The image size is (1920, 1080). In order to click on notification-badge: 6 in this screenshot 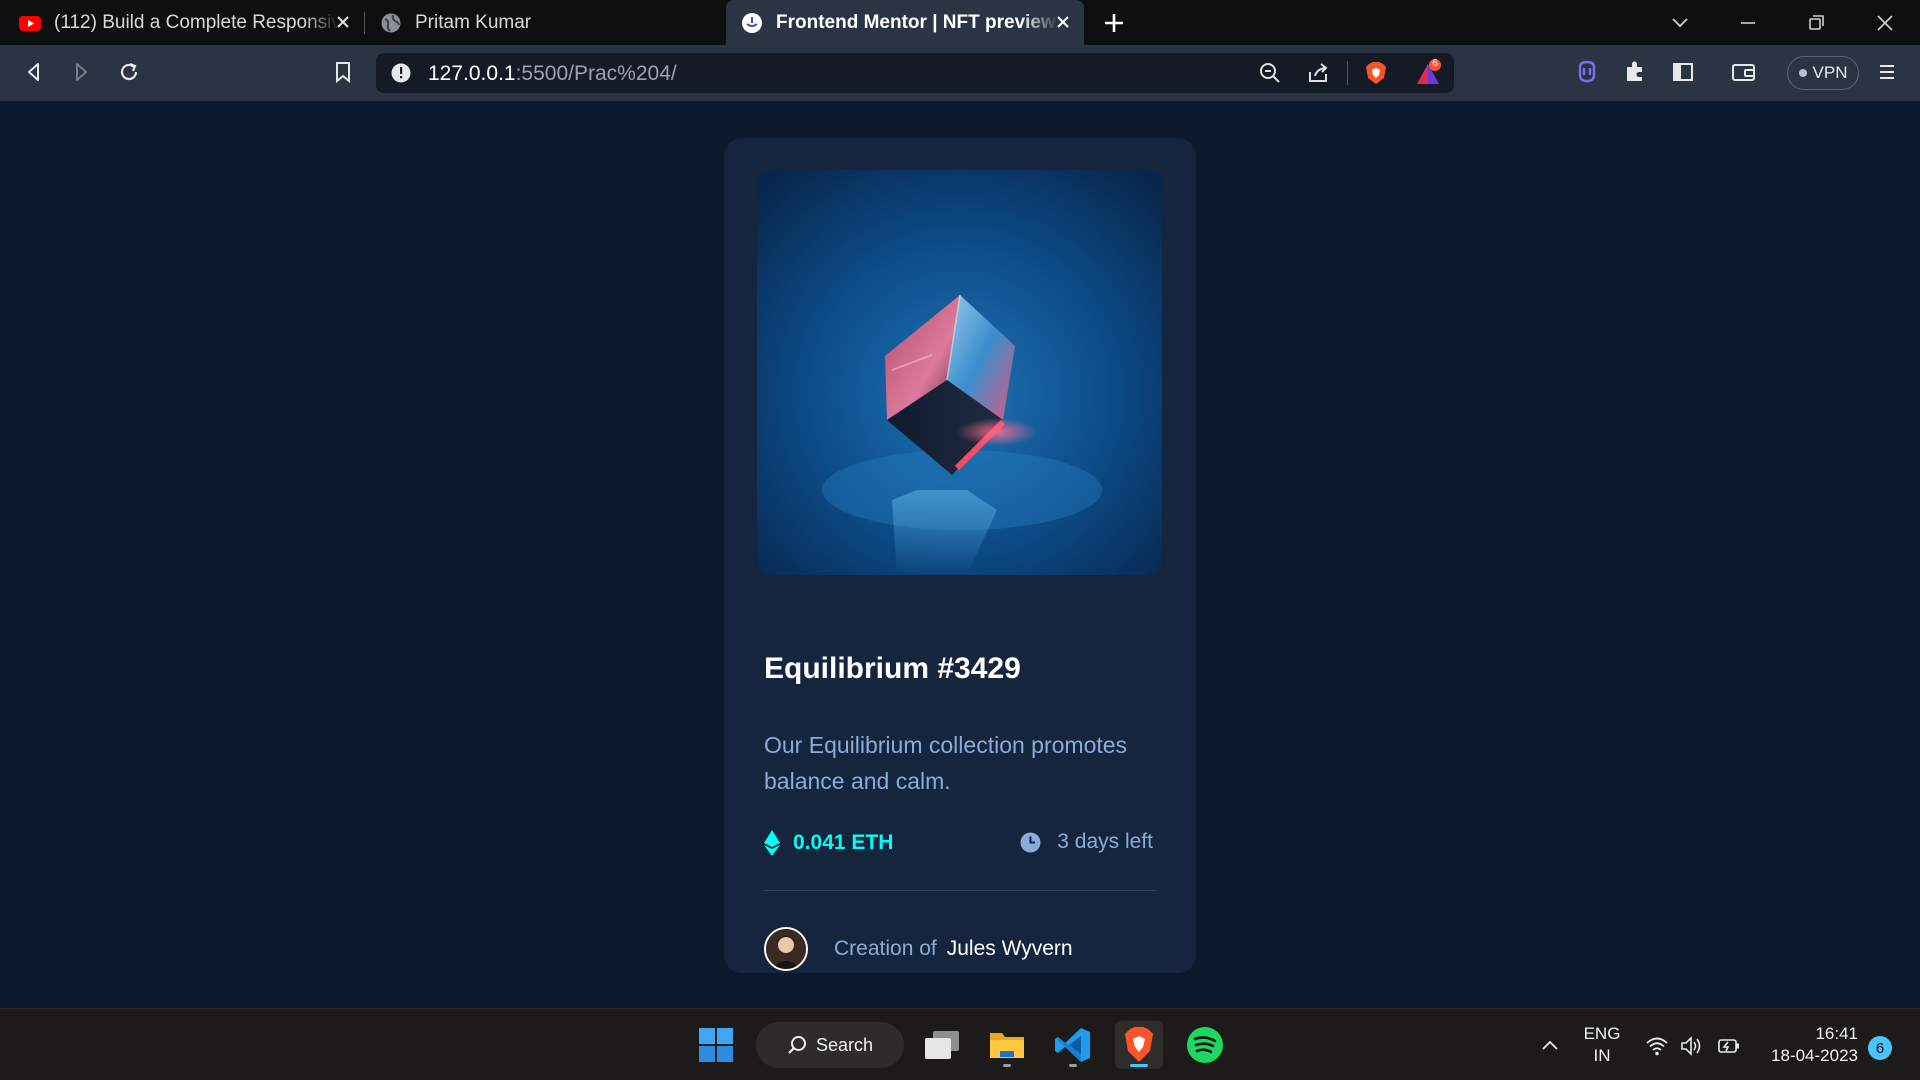, I will do `click(1880, 1048)`.